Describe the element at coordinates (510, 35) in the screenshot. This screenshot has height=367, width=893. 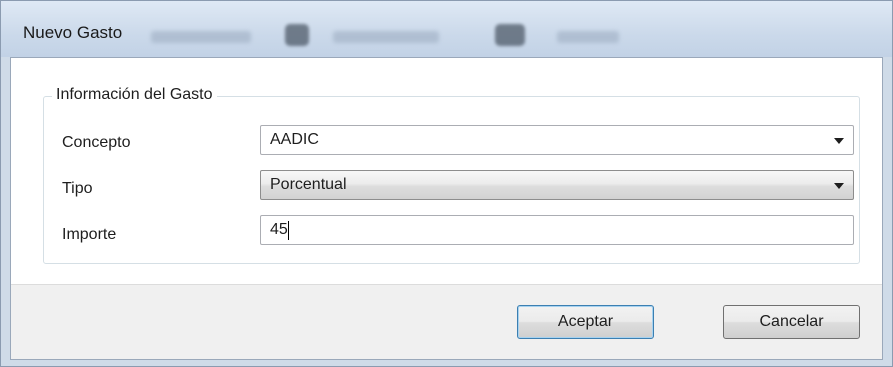
I see `background-printer-icon` at that location.